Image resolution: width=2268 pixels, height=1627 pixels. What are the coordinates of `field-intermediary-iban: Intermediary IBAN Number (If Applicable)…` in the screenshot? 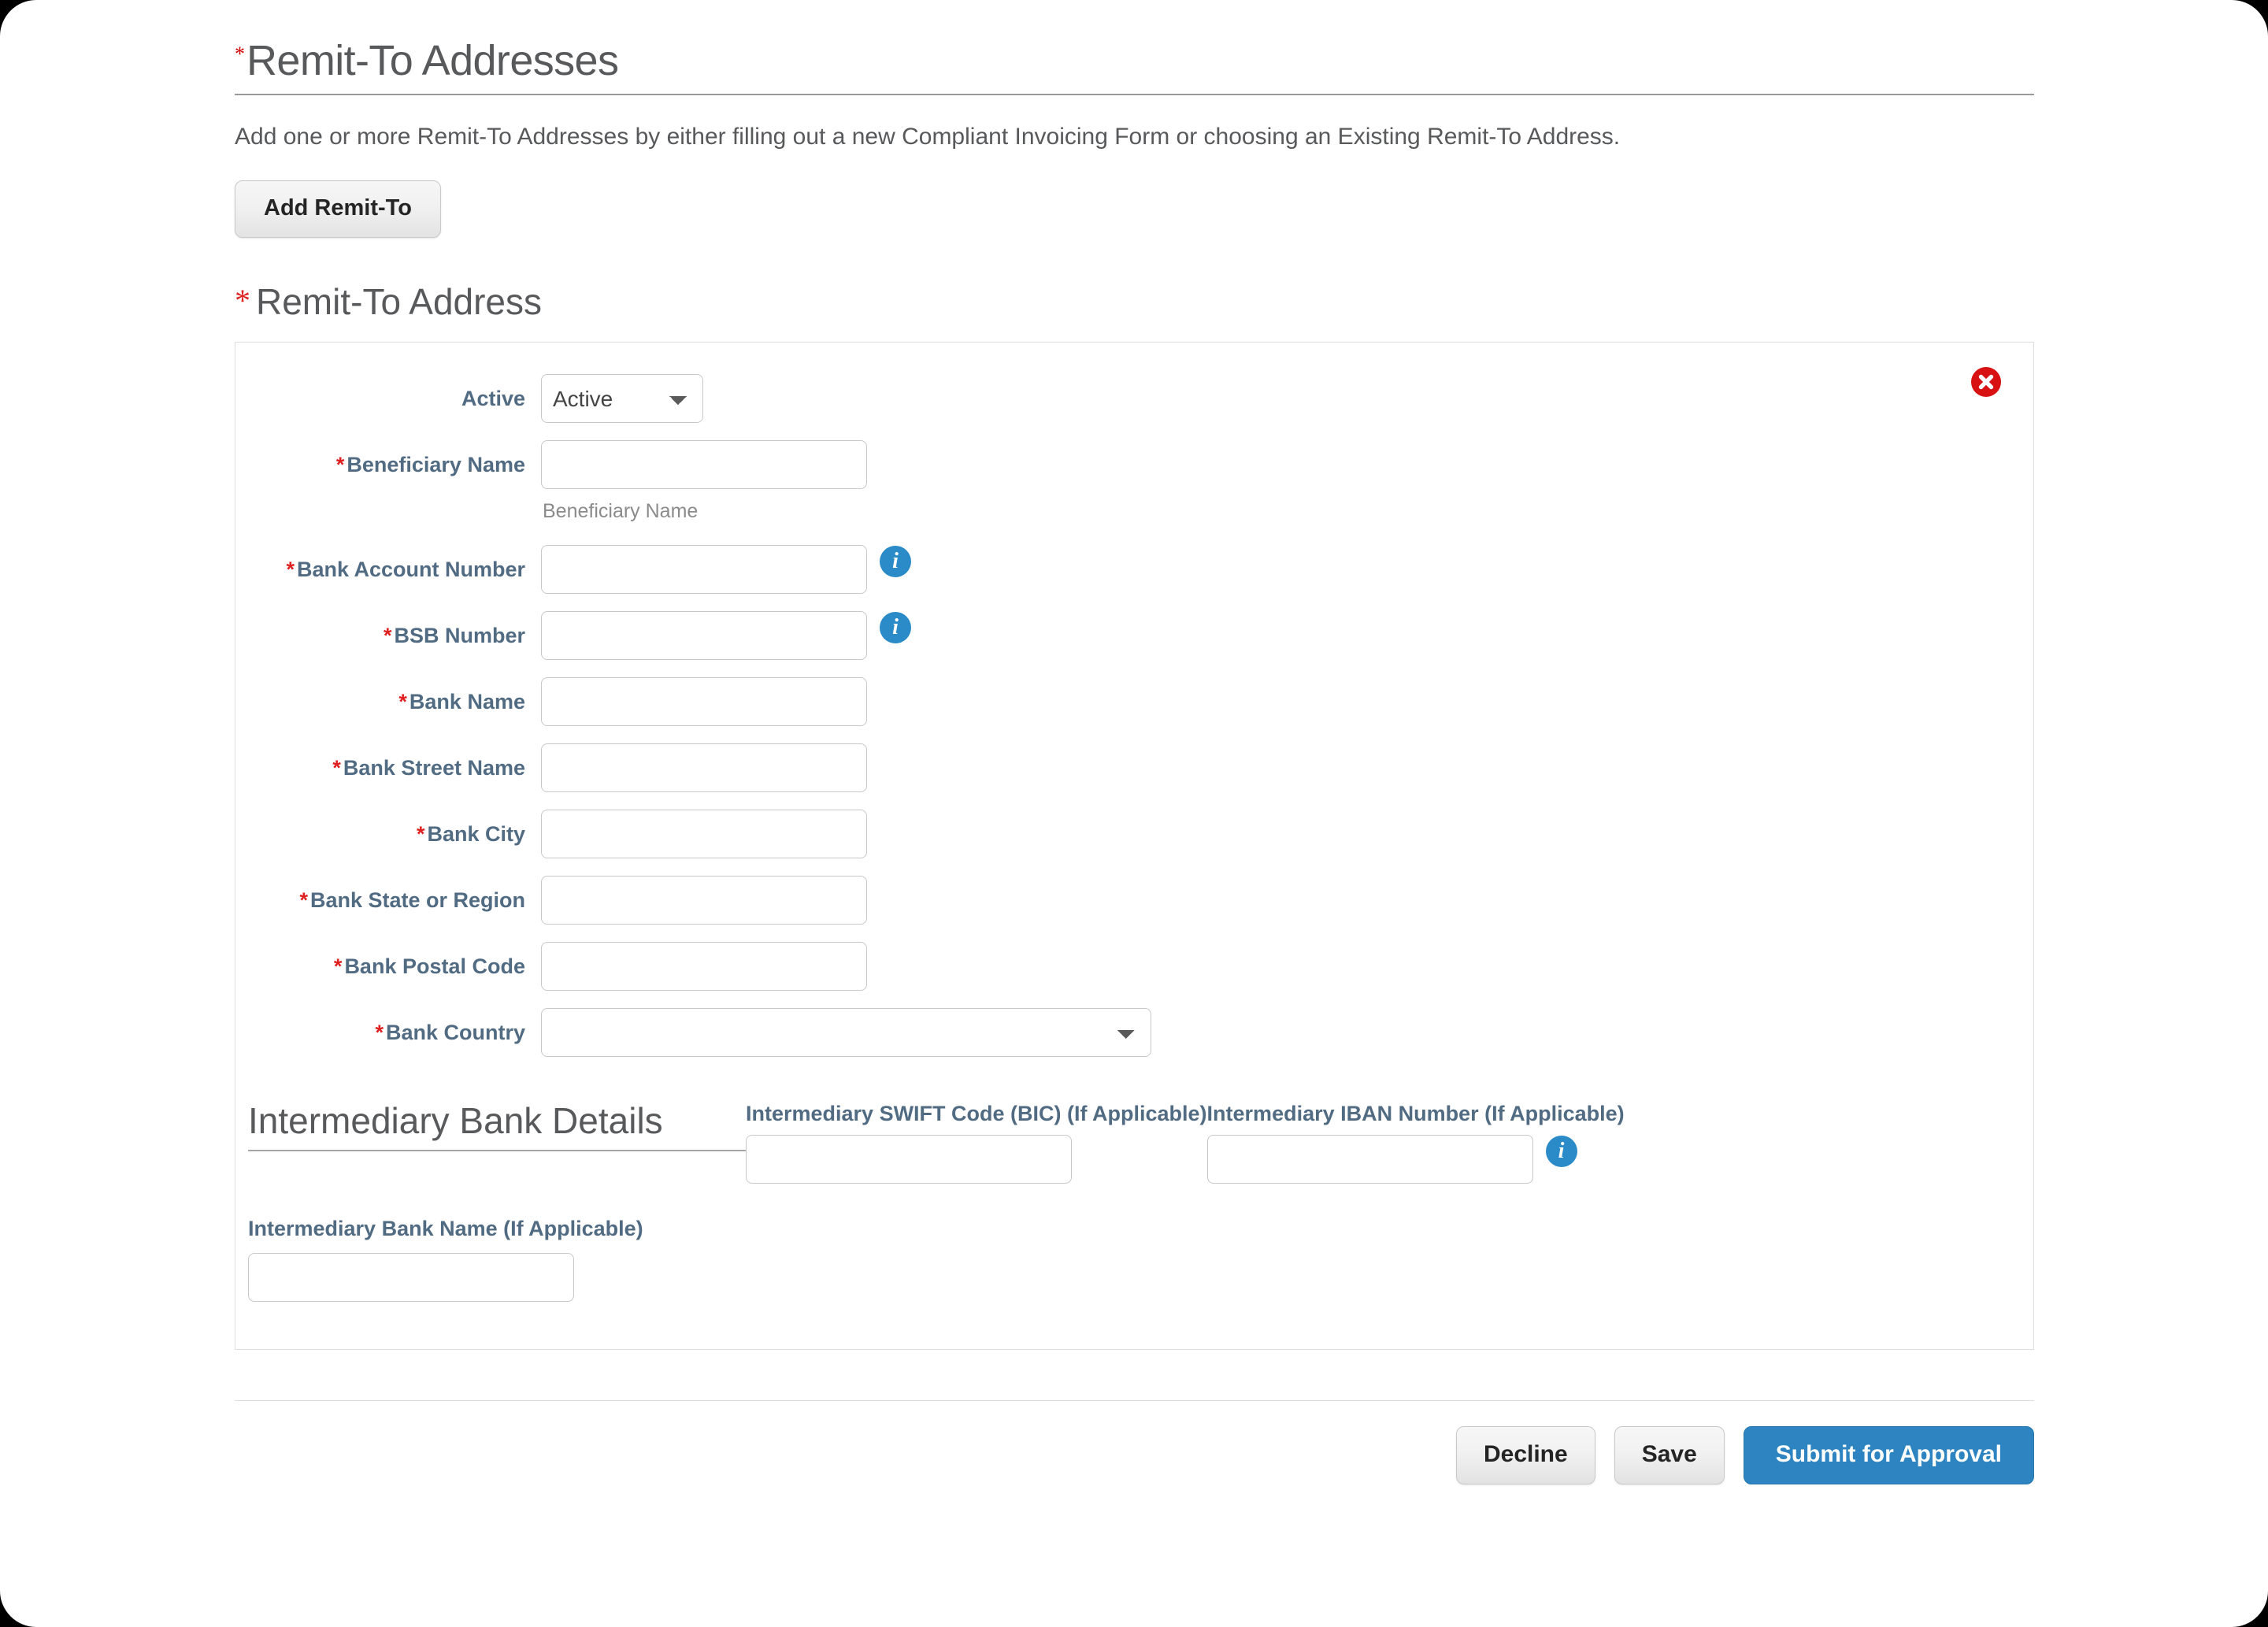 It's located at (1415, 1143).